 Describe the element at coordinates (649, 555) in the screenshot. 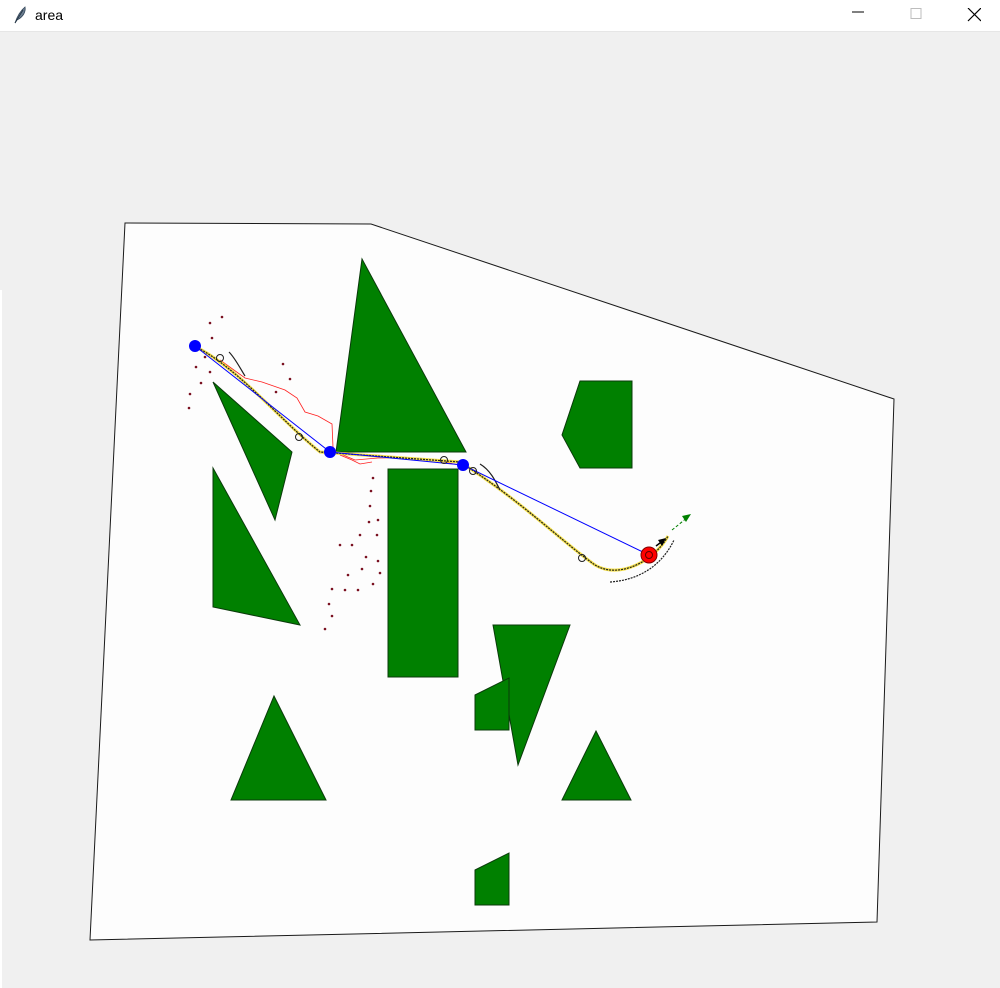

I see `goal-marker` at that location.